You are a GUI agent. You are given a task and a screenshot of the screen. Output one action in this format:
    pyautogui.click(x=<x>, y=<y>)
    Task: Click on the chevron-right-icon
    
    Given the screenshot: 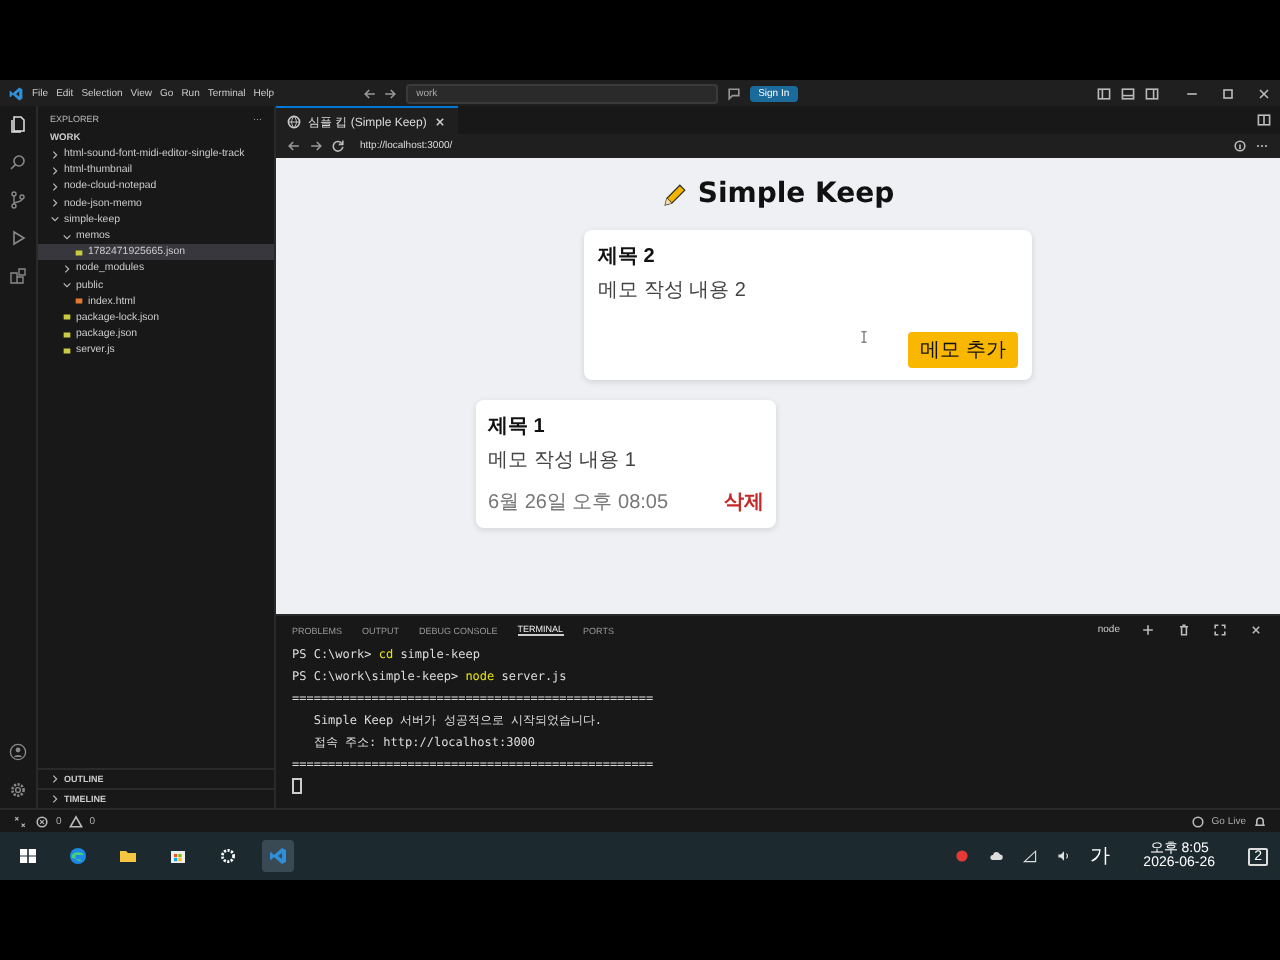 What is the action you would take?
    pyautogui.click(x=67, y=268)
    